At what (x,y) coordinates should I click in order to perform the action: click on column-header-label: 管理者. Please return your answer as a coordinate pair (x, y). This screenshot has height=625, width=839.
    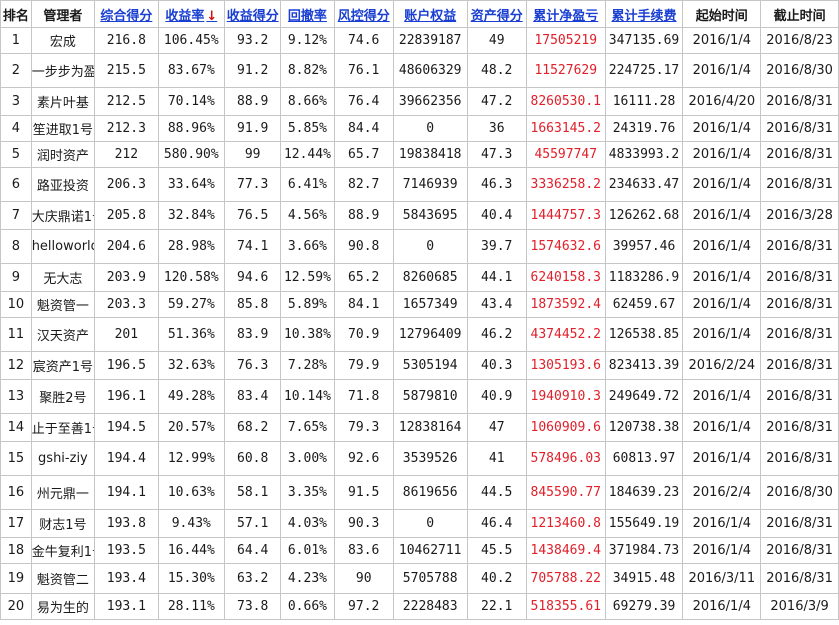
    Looking at the image, I should click on (63, 16).